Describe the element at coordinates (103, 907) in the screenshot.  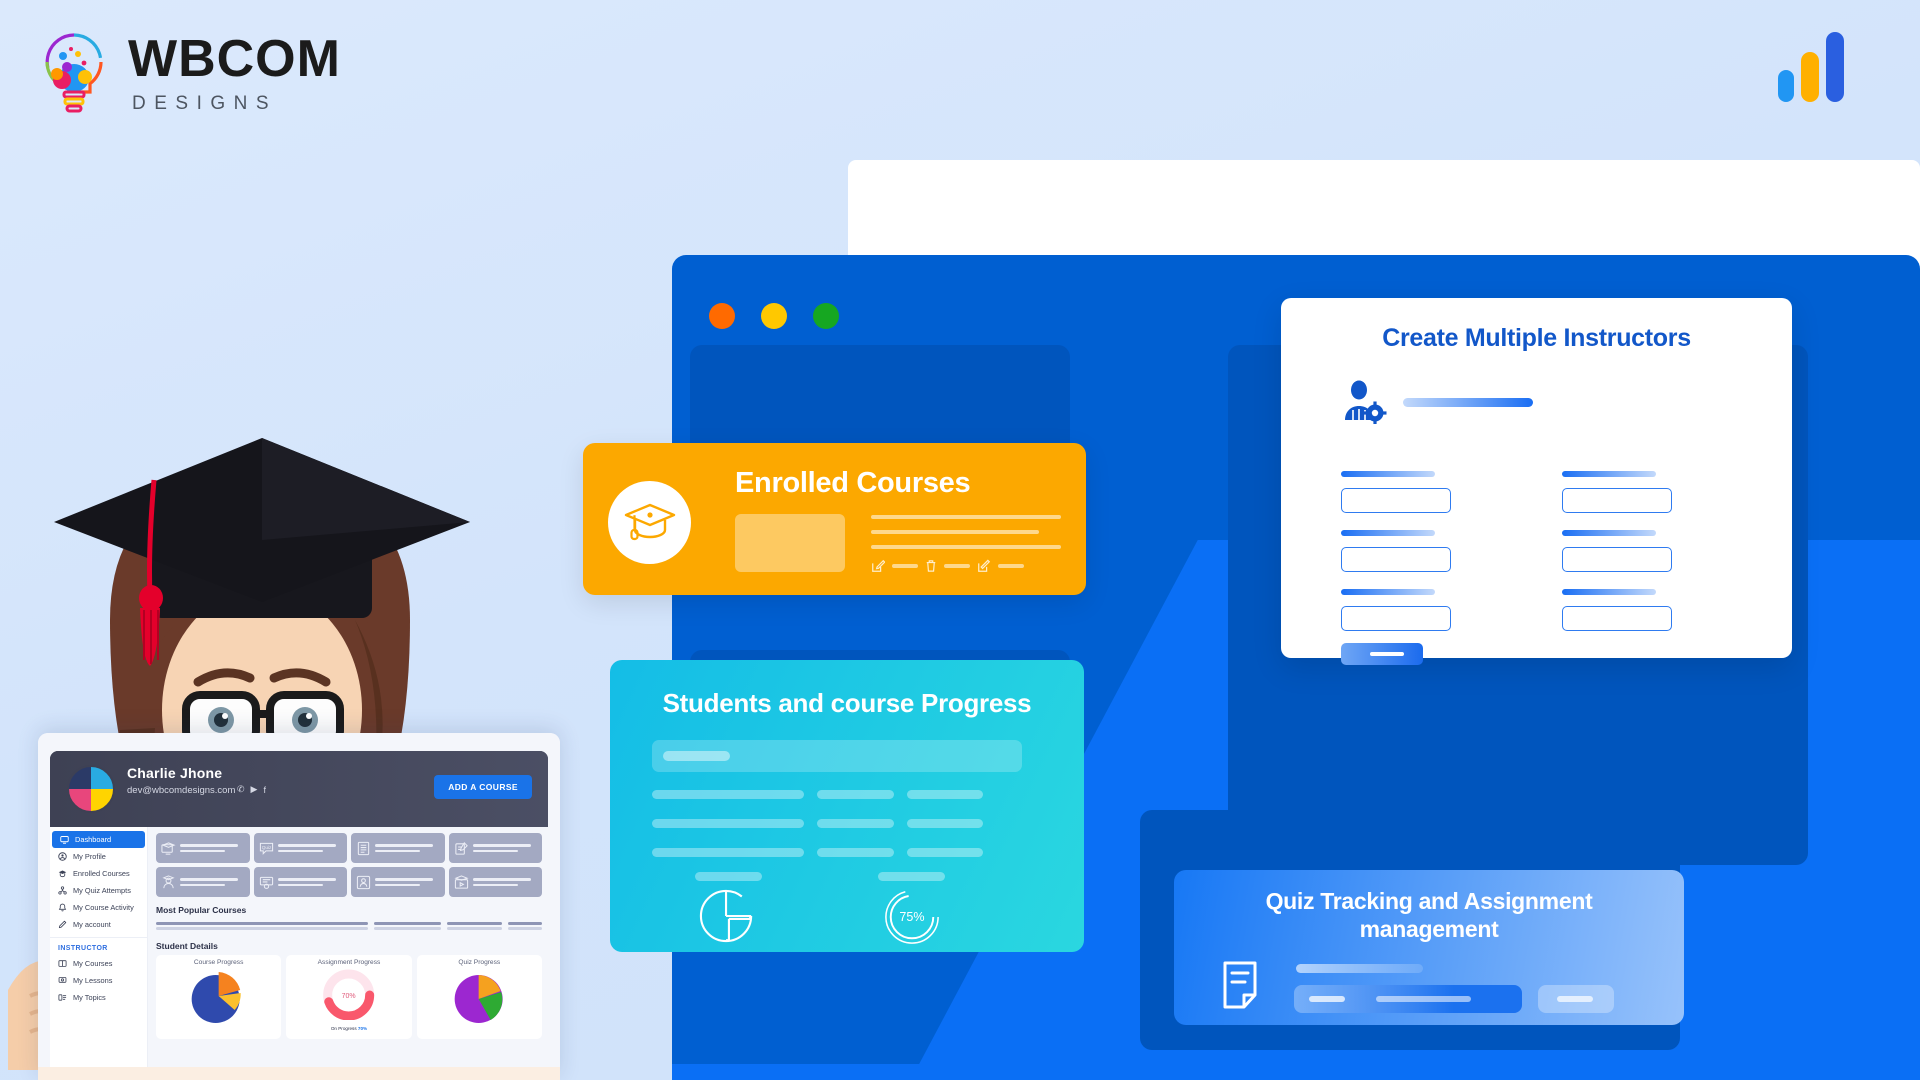
I see `sidebar-label: My Course Activity` at that location.